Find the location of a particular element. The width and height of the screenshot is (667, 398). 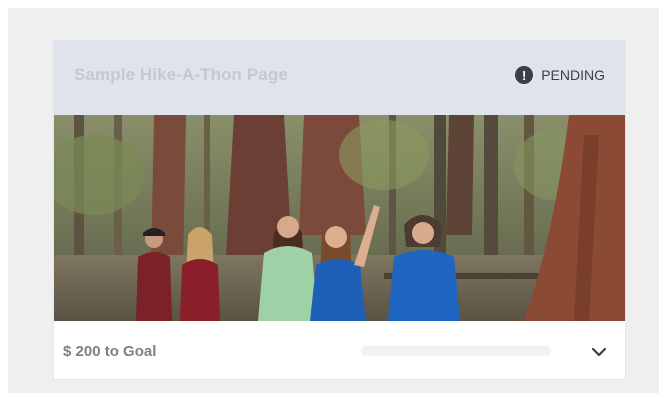

goal-amount-text: $ 200 to Goal is located at coordinates (110, 351).